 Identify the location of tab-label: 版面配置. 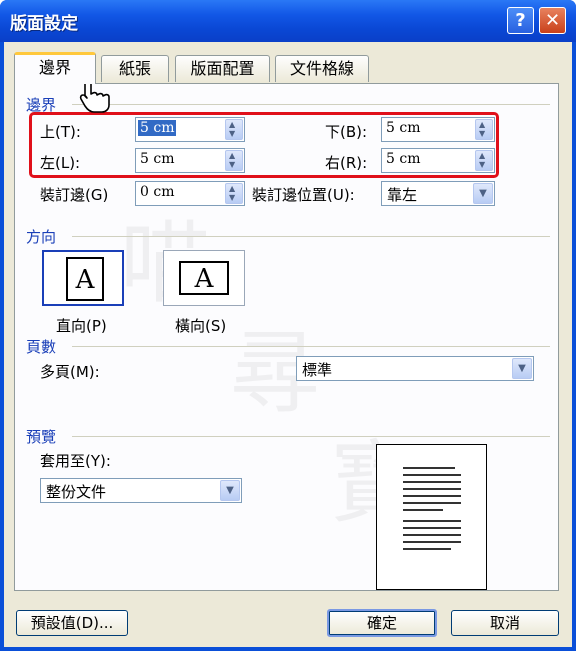
(222, 68).